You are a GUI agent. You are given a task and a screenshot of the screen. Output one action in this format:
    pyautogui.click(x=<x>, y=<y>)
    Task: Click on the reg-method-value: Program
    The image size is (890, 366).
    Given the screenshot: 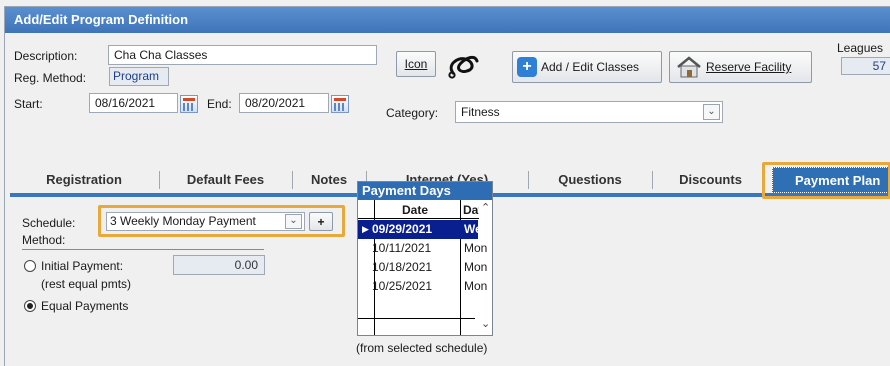 What is the action you would take?
    pyautogui.click(x=139, y=76)
    